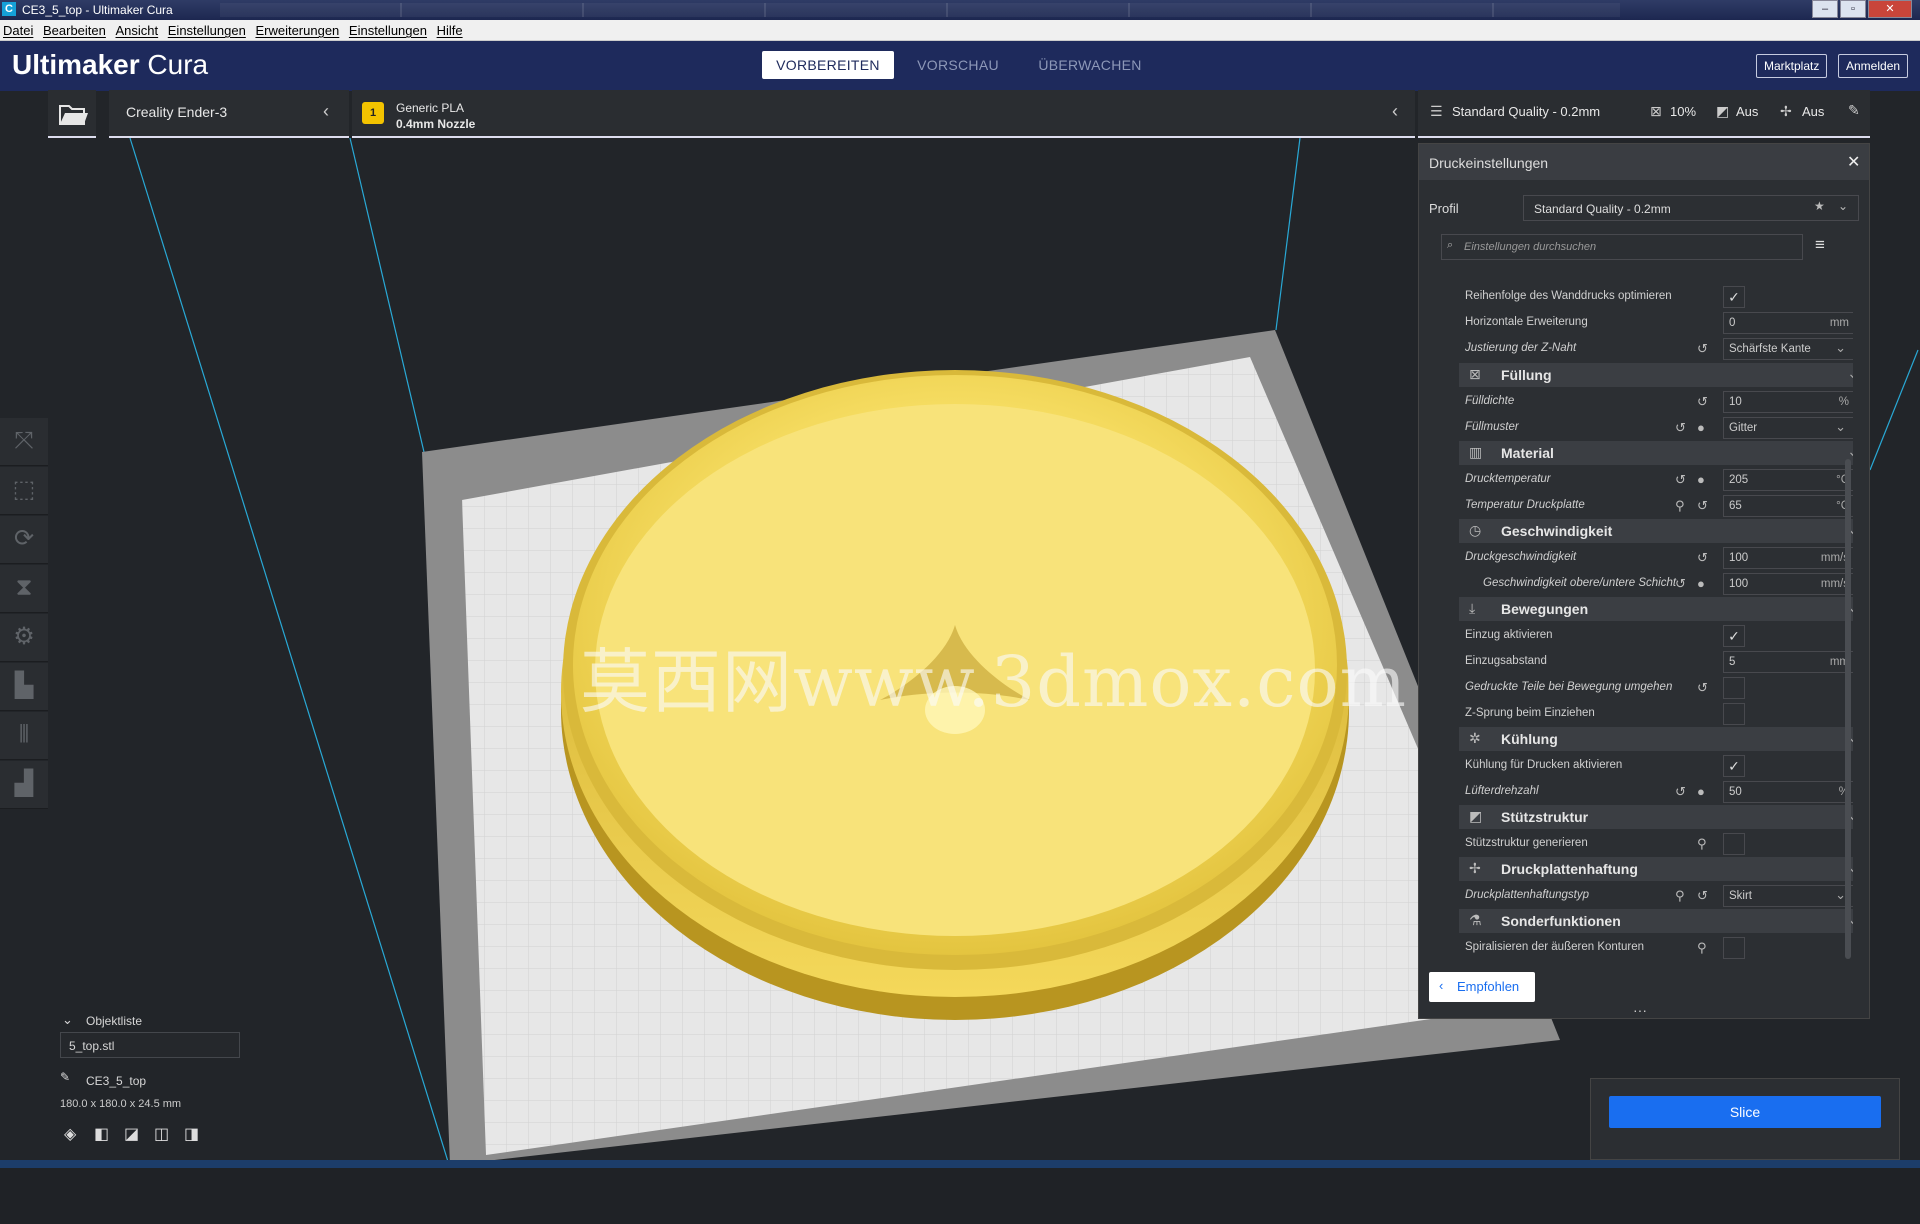  I want to click on resize-handle: ···, so click(1640, 1010).